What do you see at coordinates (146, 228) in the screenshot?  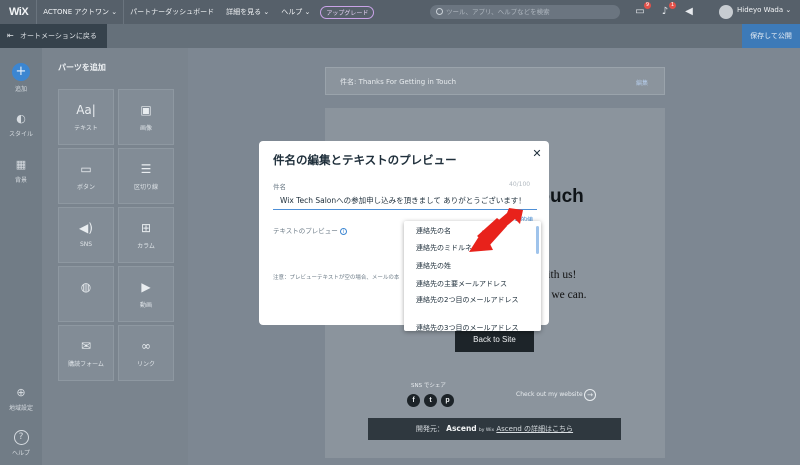 I see `columns-icon: ⊞` at bounding box center [146, 228].